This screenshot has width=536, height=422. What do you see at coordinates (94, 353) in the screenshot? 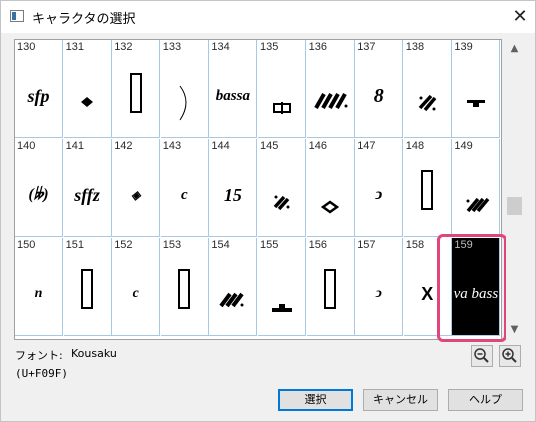
I see `font-name: Kousaku` at bounding box center [94, 353].